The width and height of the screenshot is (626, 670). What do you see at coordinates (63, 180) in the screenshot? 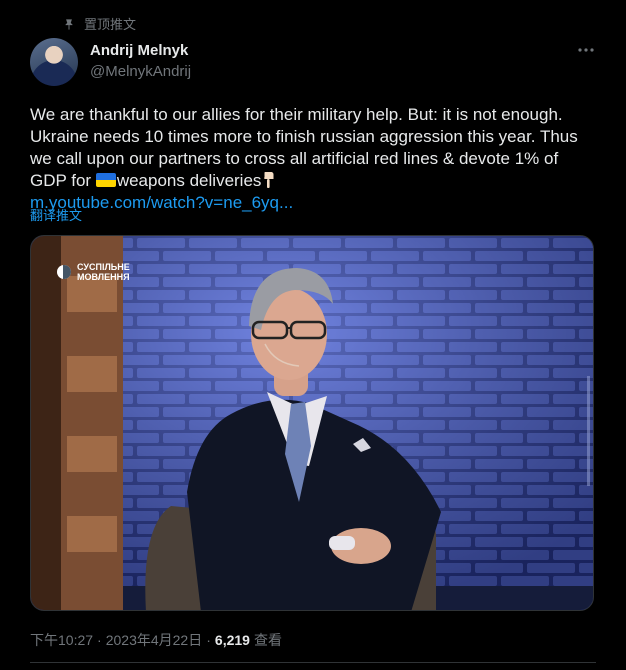
I see `tweet-line-text: GDP for` at bounding box center [63, 180].